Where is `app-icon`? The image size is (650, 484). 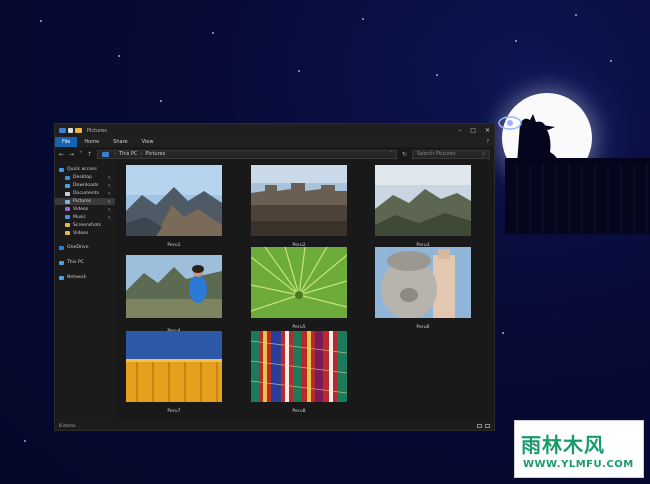
app-icon is located at coordinates (62, 130).